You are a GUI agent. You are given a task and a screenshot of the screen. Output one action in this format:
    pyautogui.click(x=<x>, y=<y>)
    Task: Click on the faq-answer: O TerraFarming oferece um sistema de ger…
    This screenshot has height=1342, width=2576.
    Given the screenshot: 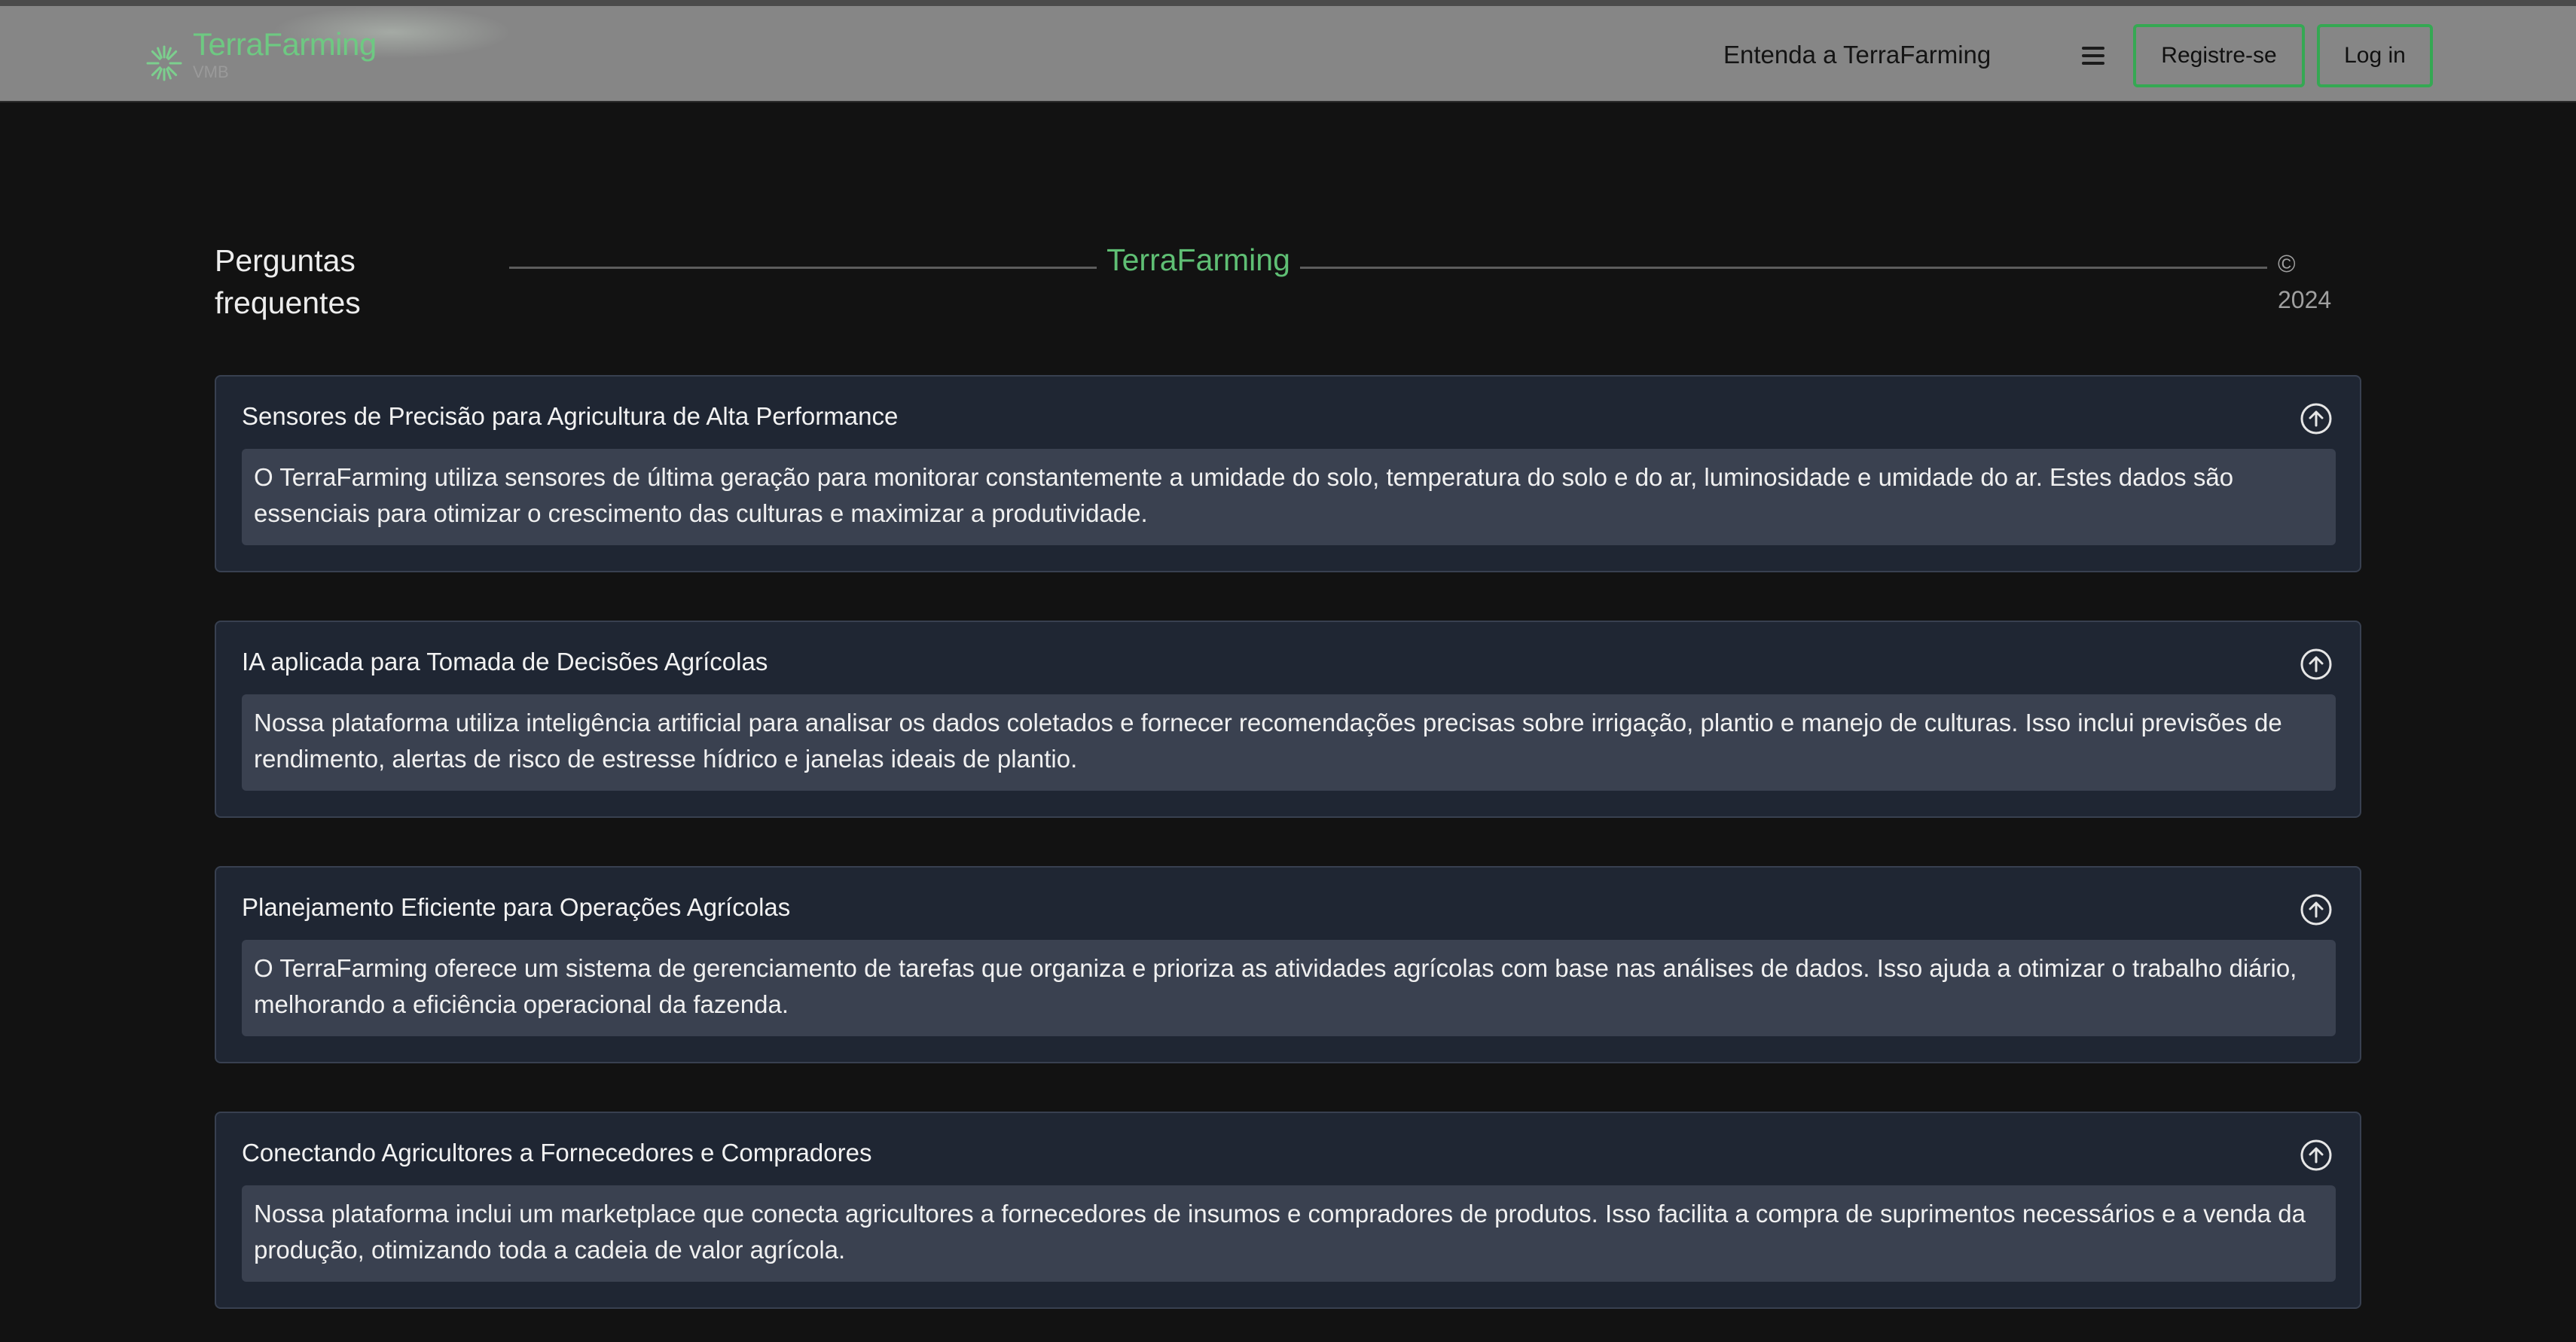 What is the action you would take?
    pyautogui.click(x=1289, y=988)
    